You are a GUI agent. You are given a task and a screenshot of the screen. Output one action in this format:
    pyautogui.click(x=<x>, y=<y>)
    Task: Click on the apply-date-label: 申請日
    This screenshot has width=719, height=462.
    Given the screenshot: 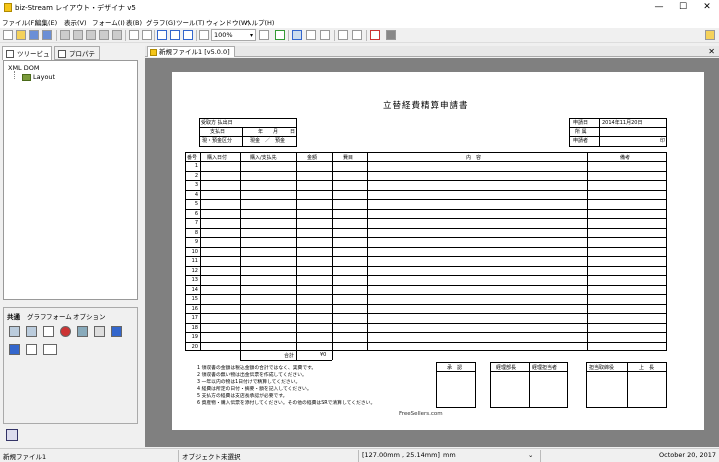 What is the action you would take?
    pyautogui.click(x=581, y=123)
    